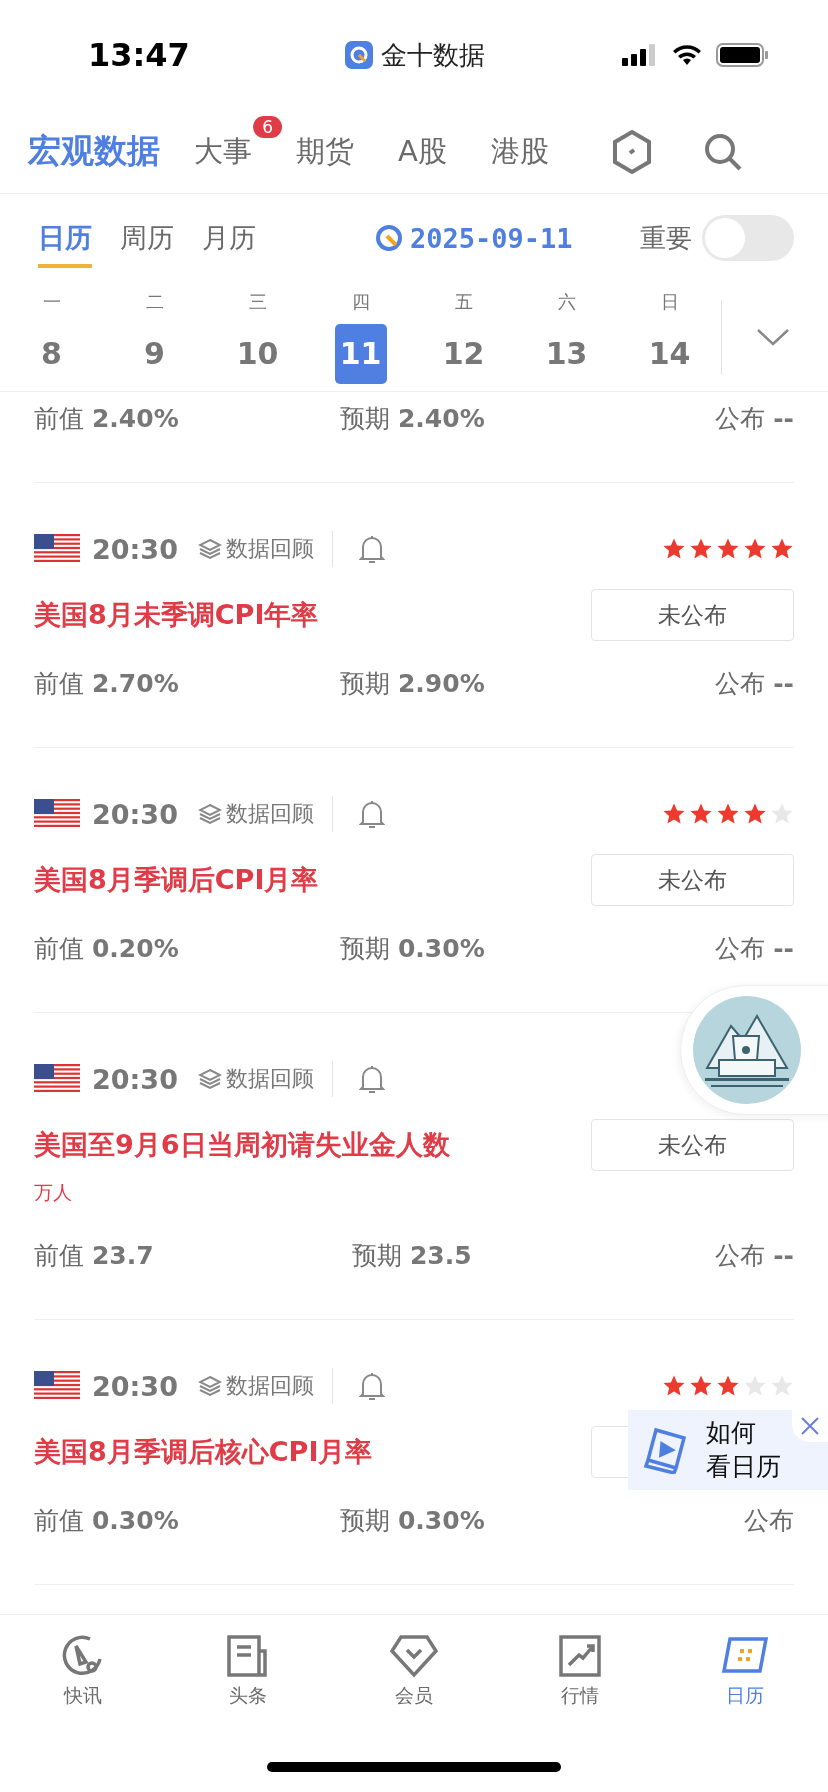 The width and height of the screenshot is (828, 1792). I want to click on day-cell: 六 13, so click(566, 336).